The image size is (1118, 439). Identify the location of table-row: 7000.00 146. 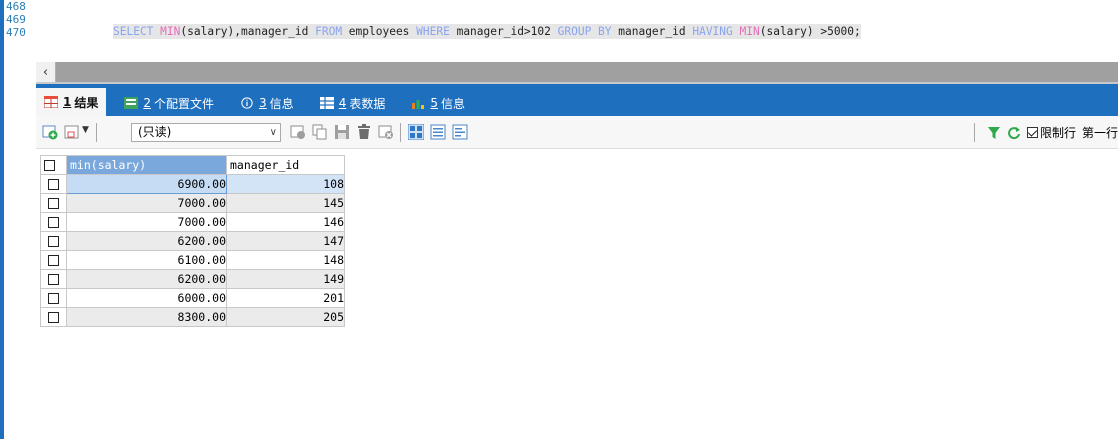
(192, 222).